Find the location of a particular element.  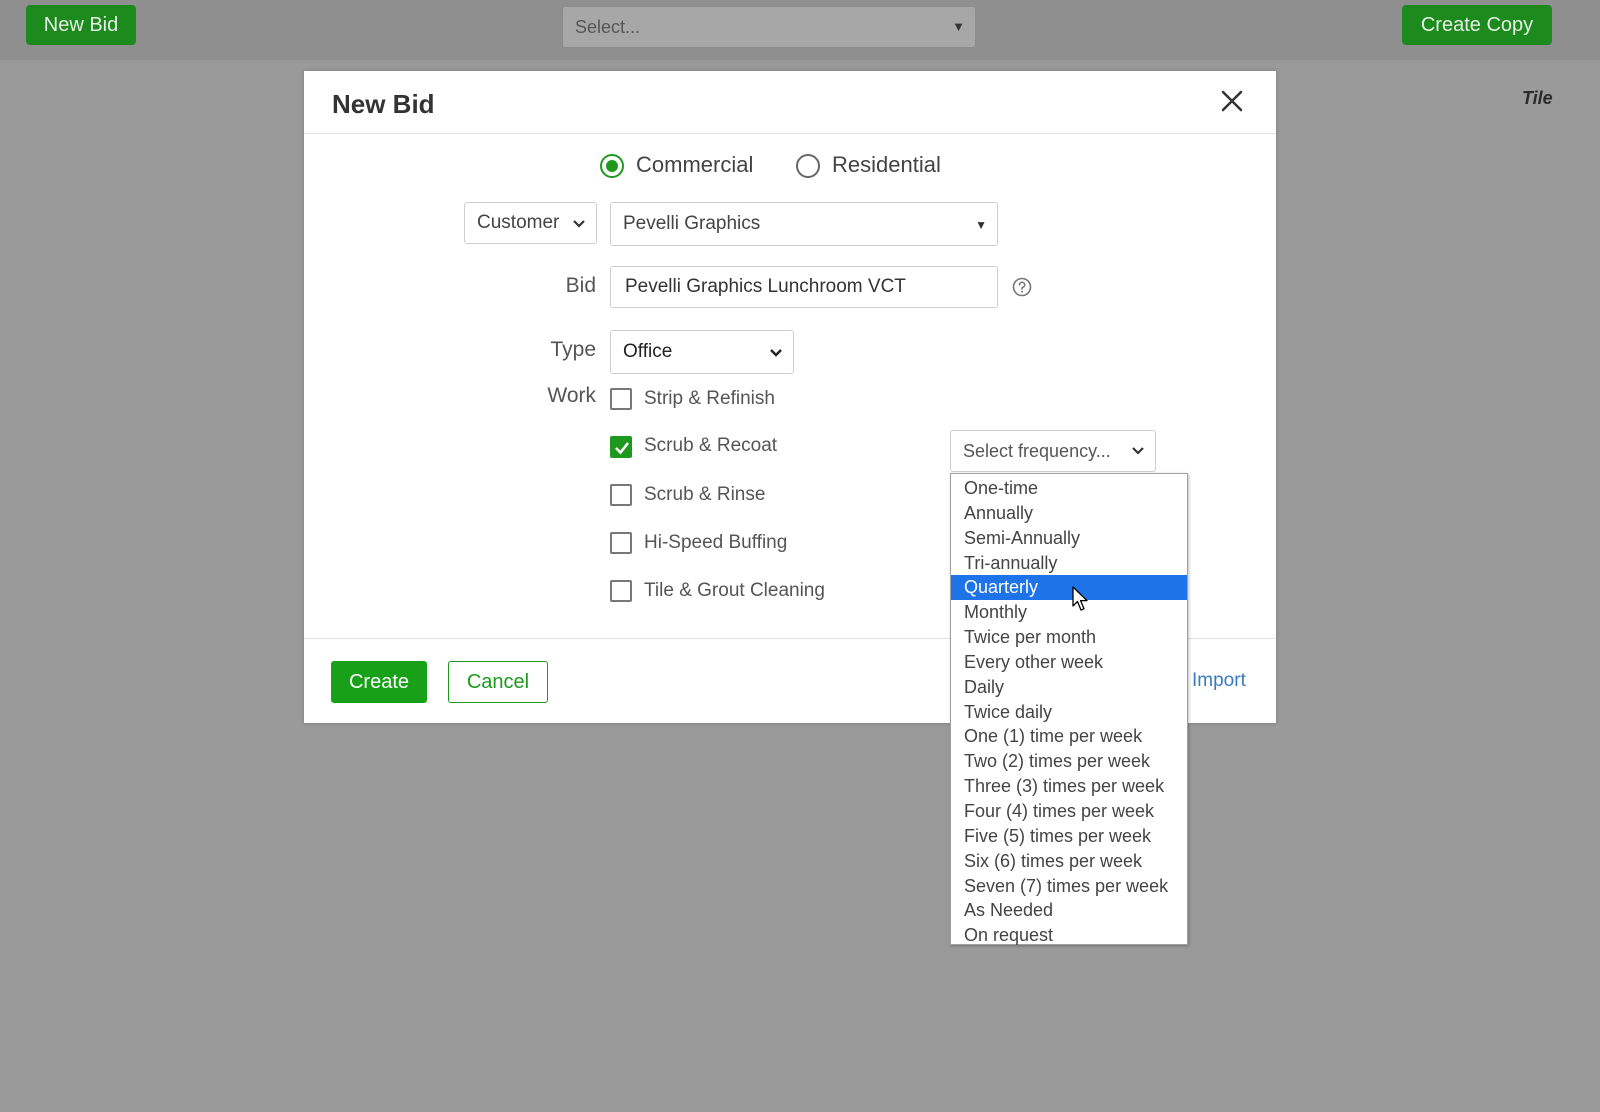

scrub-rinse-label: Scrub & Rinse is located at coordinates (704, 495).